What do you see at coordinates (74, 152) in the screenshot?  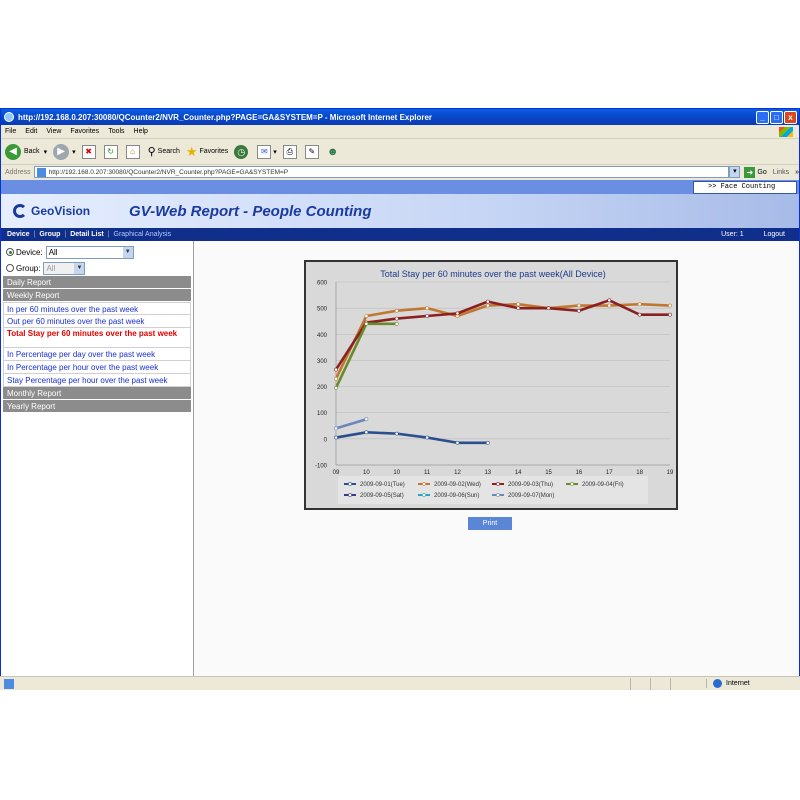 I see `forward-dropdown-icon: ▾` at bounding box center [74, 152].